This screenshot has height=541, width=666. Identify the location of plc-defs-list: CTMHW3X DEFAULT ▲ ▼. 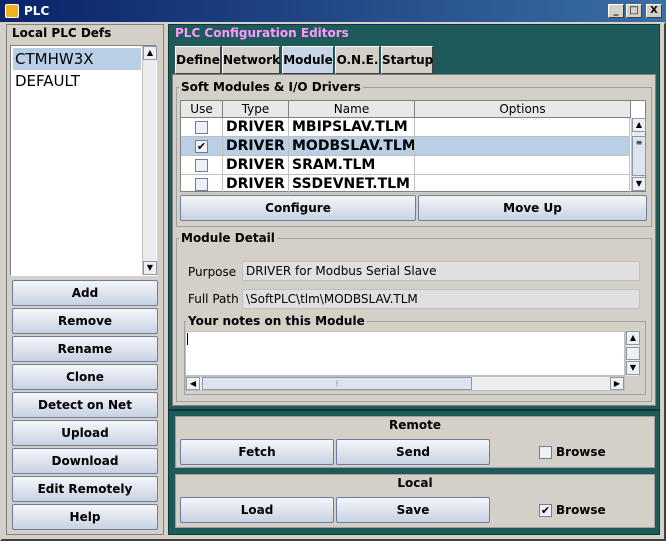
(83, 160).